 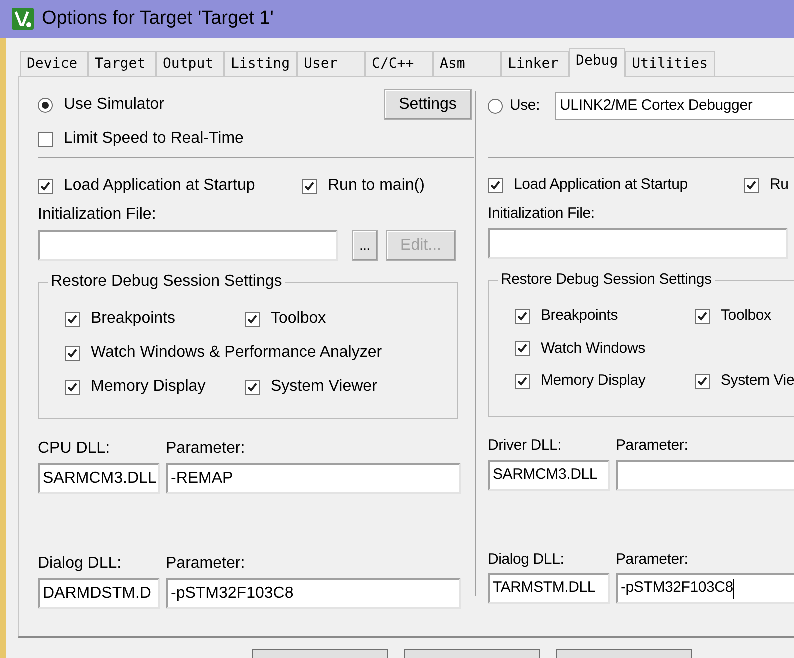 I want to click on tab: C/C++, so click(x=399, y=63).